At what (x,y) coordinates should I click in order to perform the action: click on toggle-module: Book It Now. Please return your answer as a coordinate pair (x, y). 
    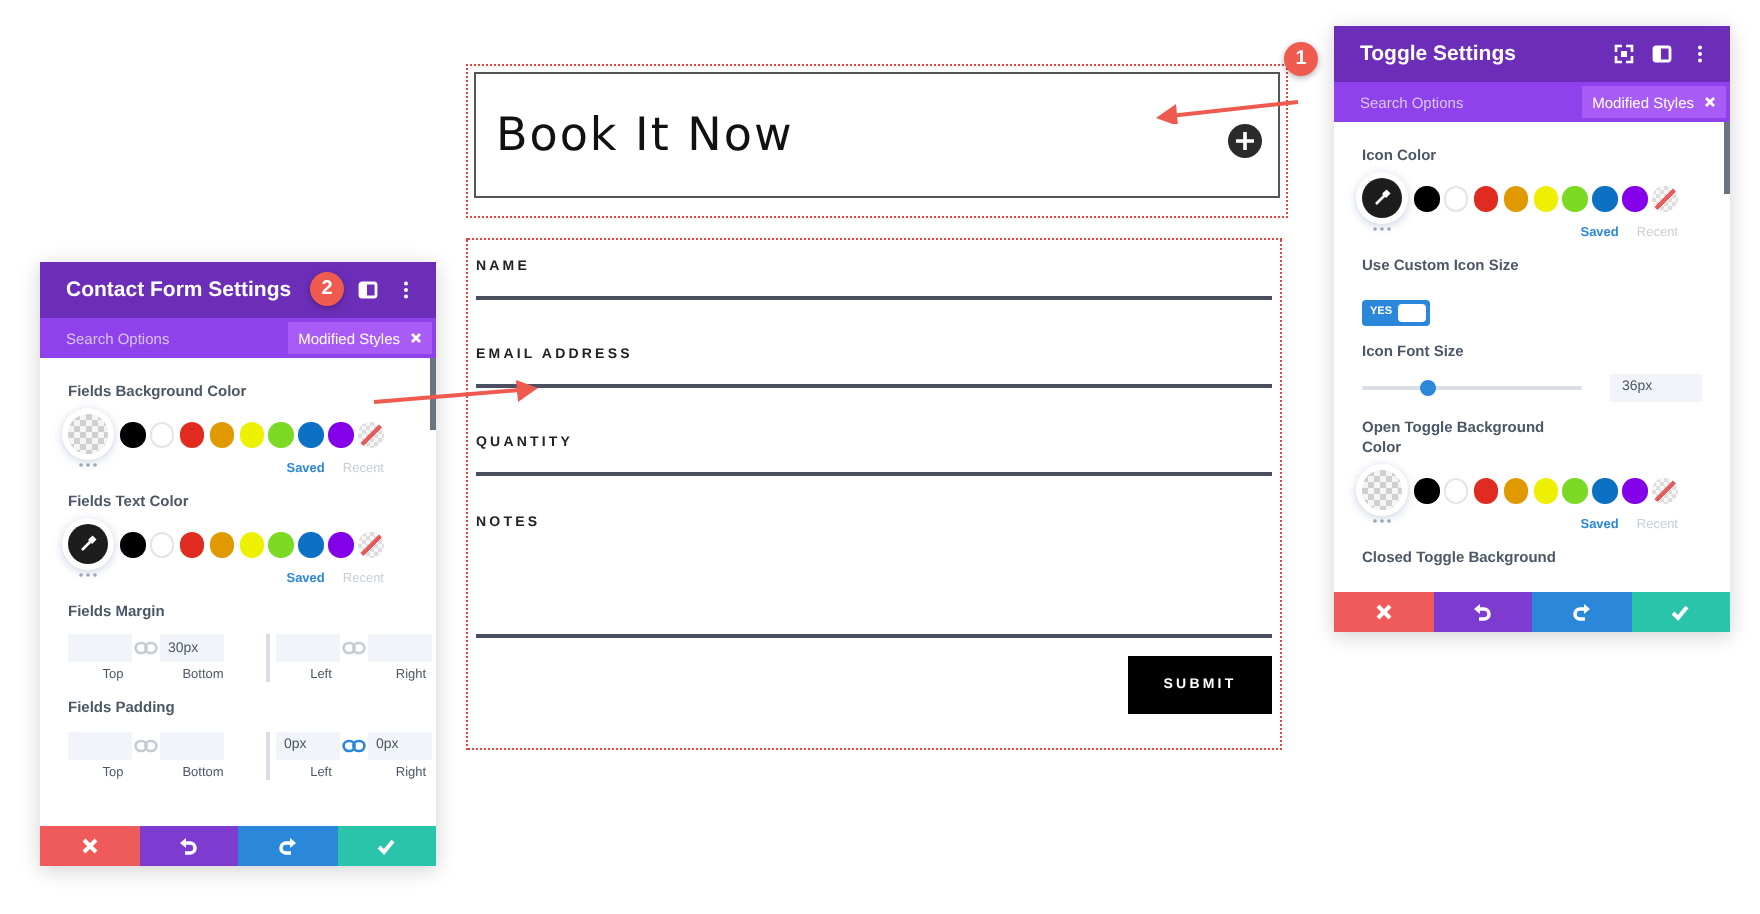
    Looking at the image, I should click on (877, 135).